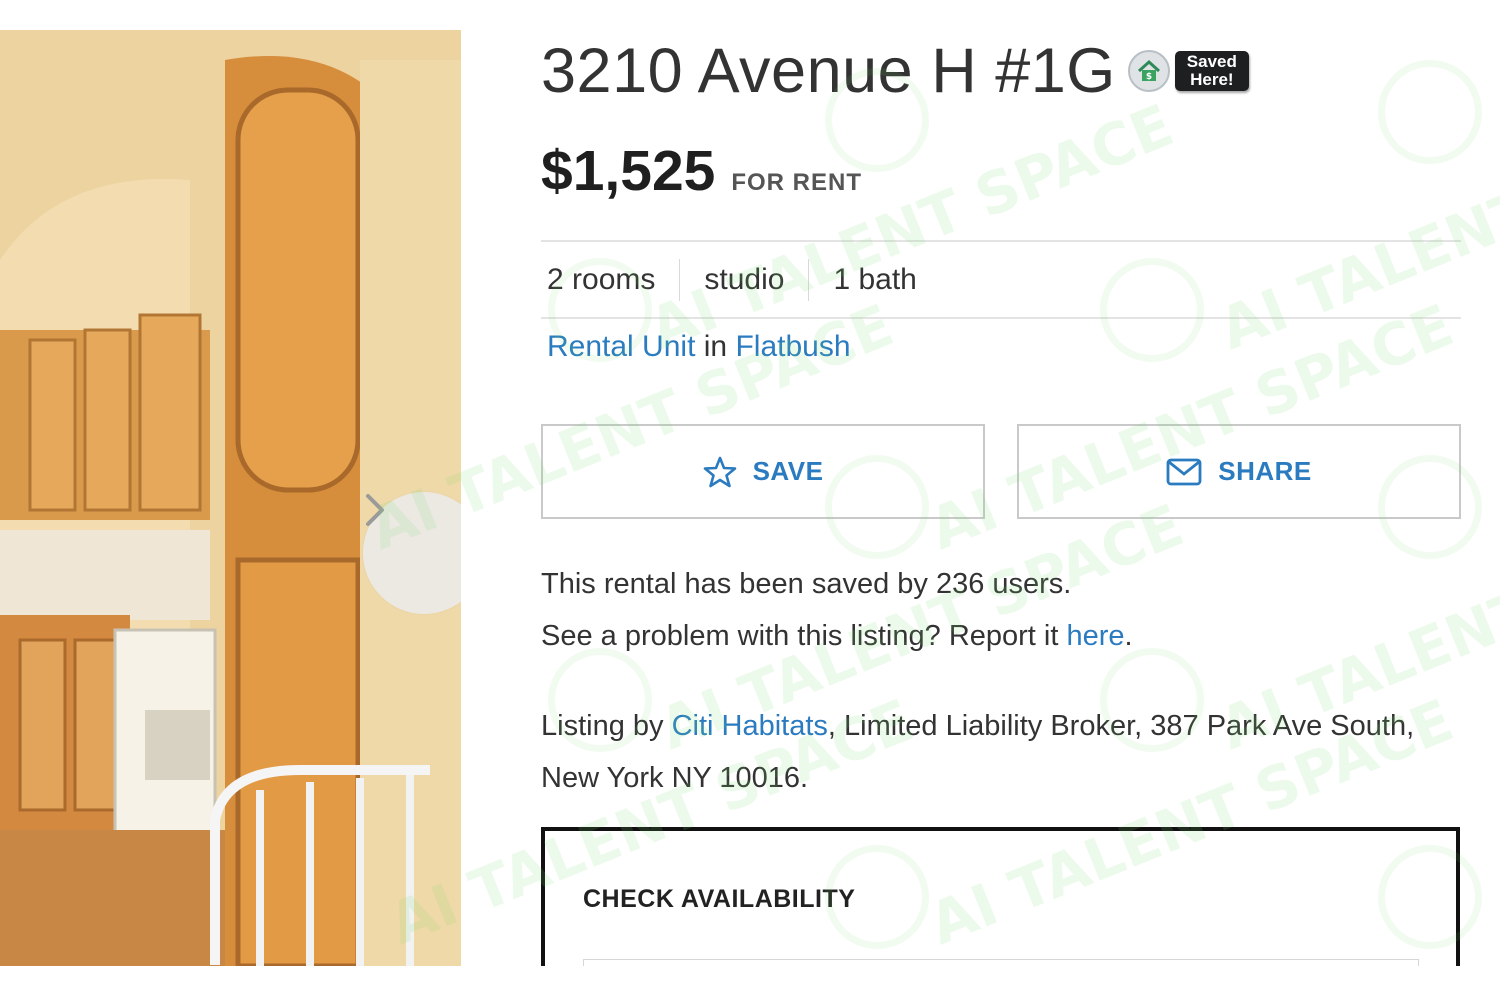 The image size is (1500, 1000). What do you see at coordinates (719, 899) in the screenshot?
I see `check-availability-title: CHECK AVAILABILITY` at bounding box center [719, 899].